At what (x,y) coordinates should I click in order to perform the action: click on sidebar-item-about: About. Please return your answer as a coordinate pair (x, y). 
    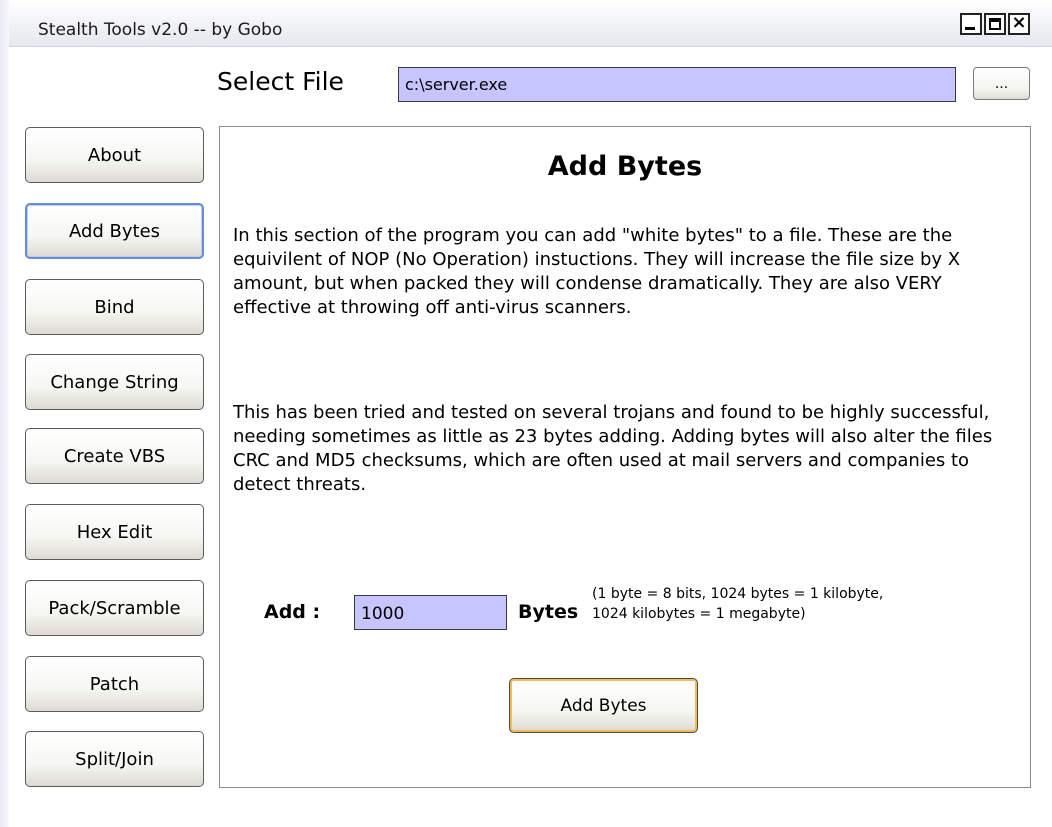
    Looking at the image, I should click on (114, 155).